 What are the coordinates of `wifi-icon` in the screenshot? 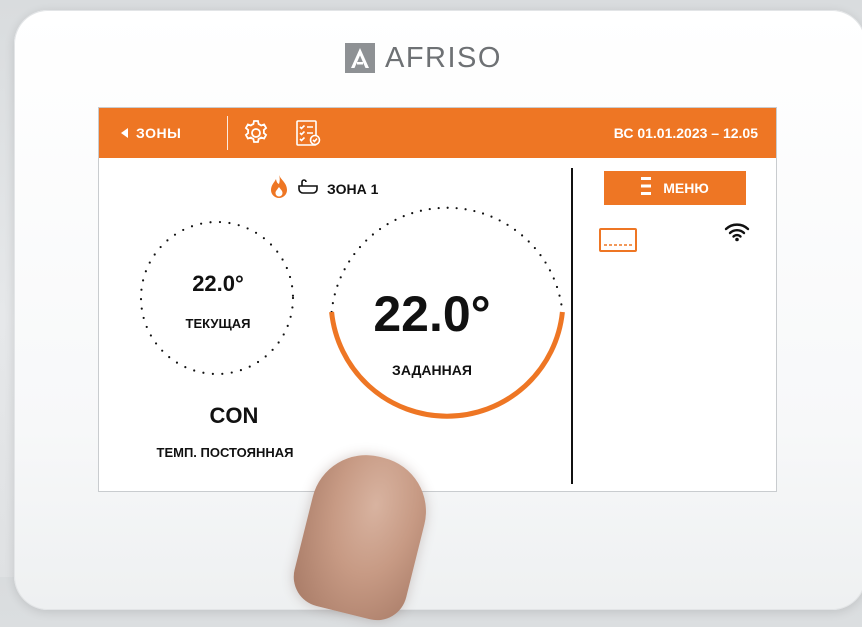 It's located at (737, 234).